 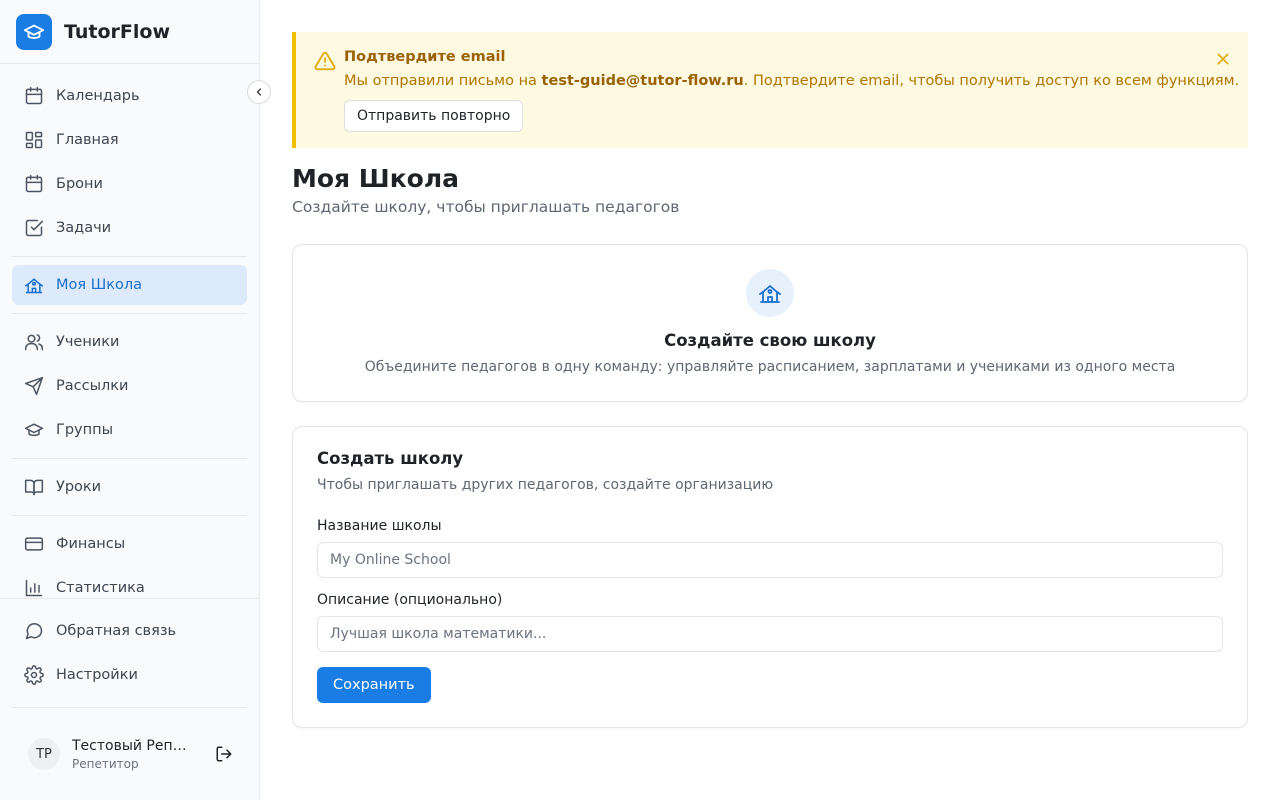 What do you see at coordinates (410, 600) in the screenshot?
I see `description-label: Описание (опционально)` at bounding box center [410, 600].